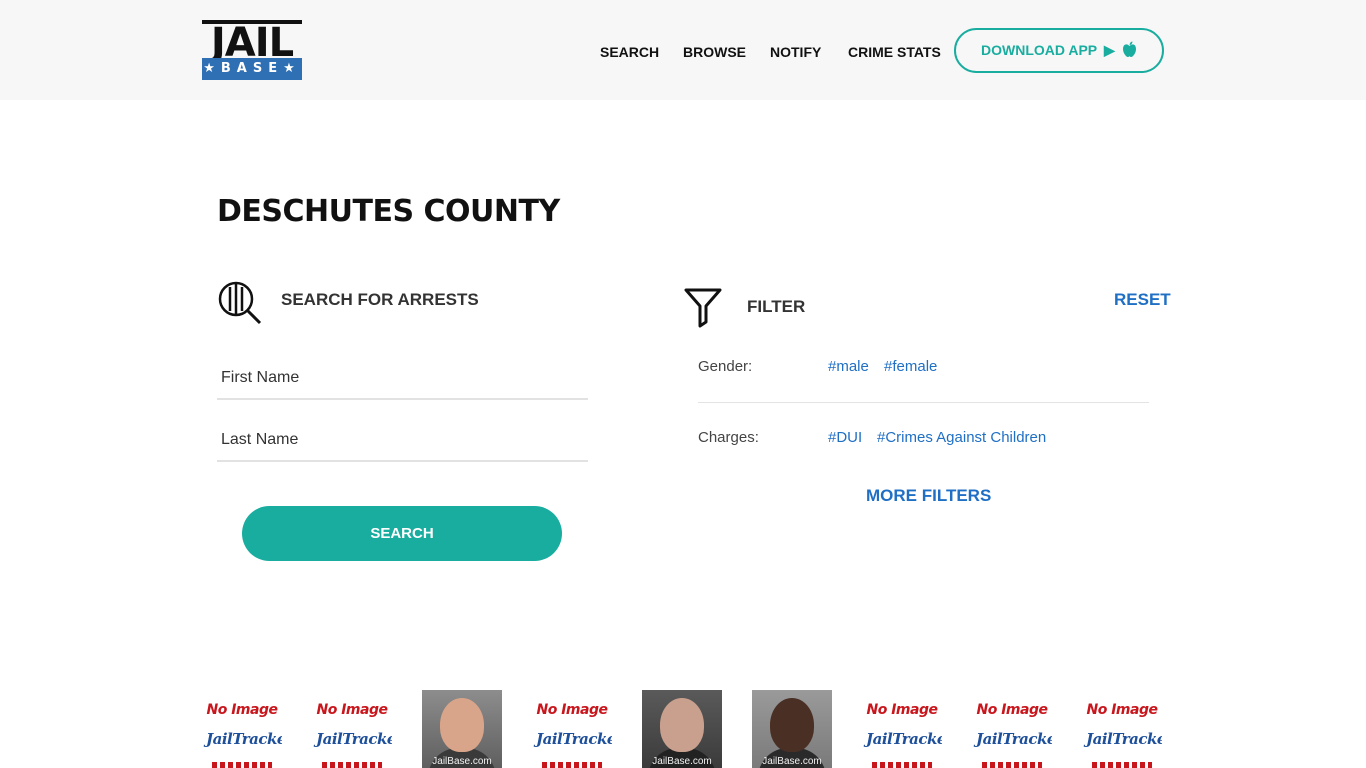 This screenshot has height=768, width=1366. I want to click on tag-dui: #DUI, so click(845, 437).